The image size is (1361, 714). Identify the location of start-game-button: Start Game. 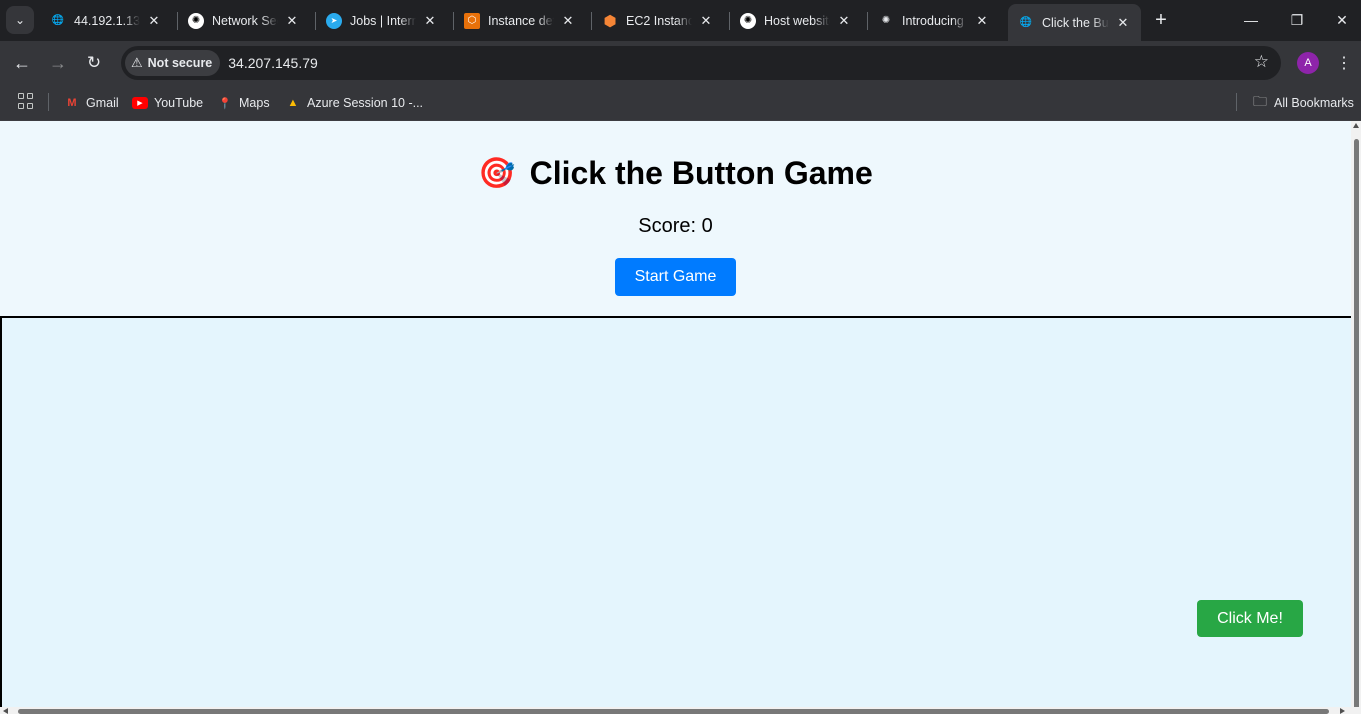
(675, 277).